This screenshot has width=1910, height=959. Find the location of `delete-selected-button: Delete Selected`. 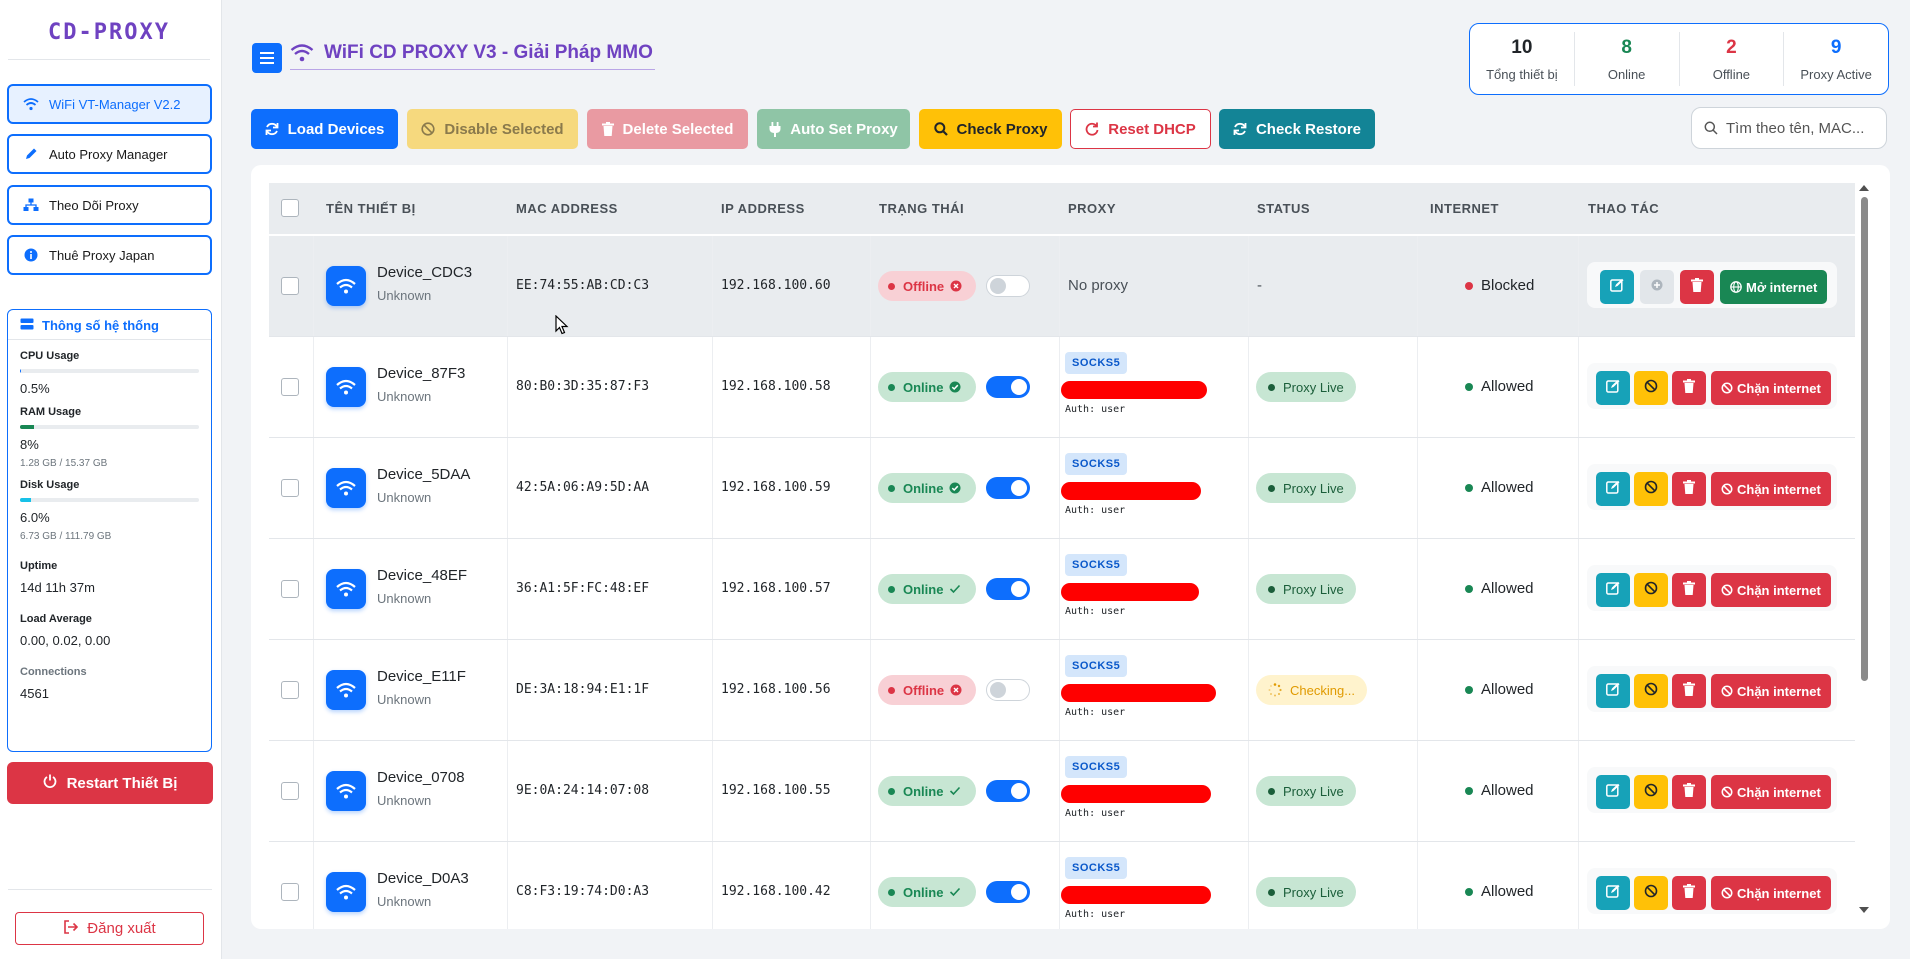

delete-selected-button: Delete Selected is located at coordinates (667, 129).